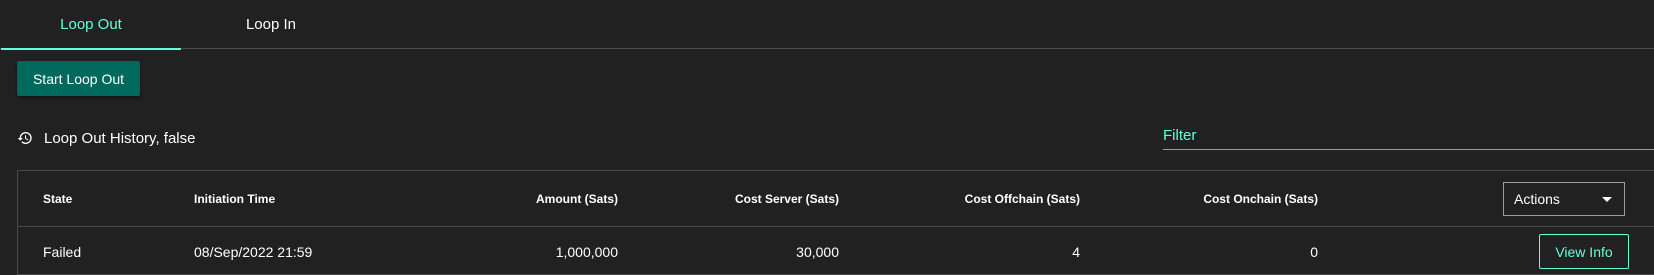 The height and width of the screenshot is (275, 1654). Describe the element at coordinates (586, 251) in the screenshot. I see `cell-amount: 1,000,000` at that location.